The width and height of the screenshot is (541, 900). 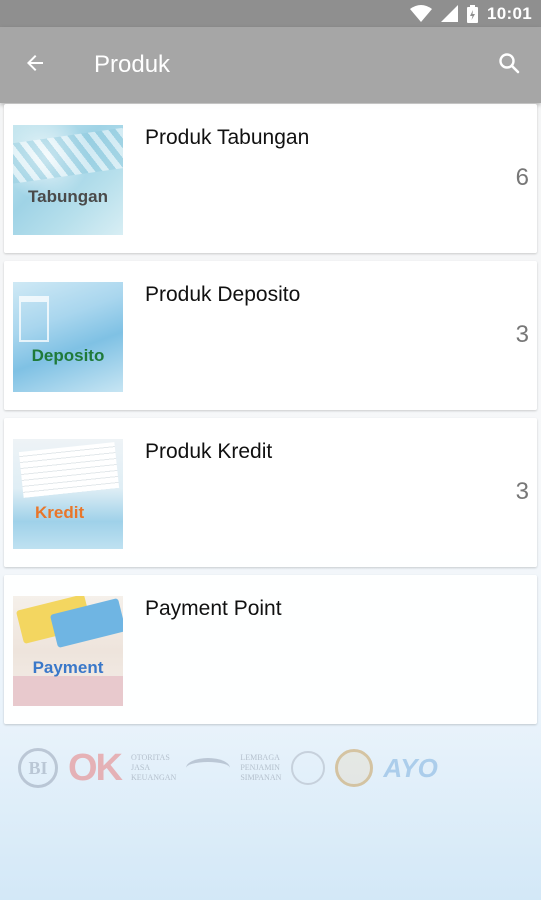 I want to click on signal-icon, so click(x=450, y=13).